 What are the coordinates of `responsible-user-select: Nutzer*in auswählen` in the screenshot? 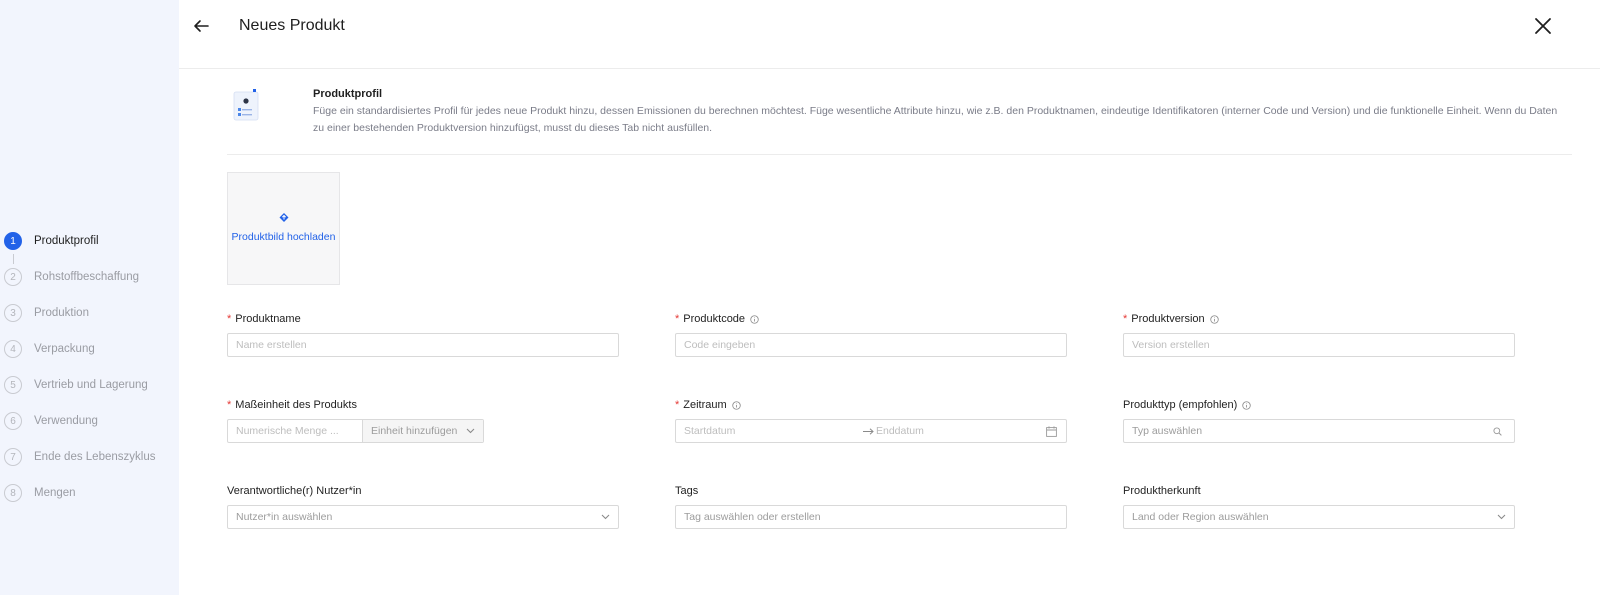 It's located at (423, 517).